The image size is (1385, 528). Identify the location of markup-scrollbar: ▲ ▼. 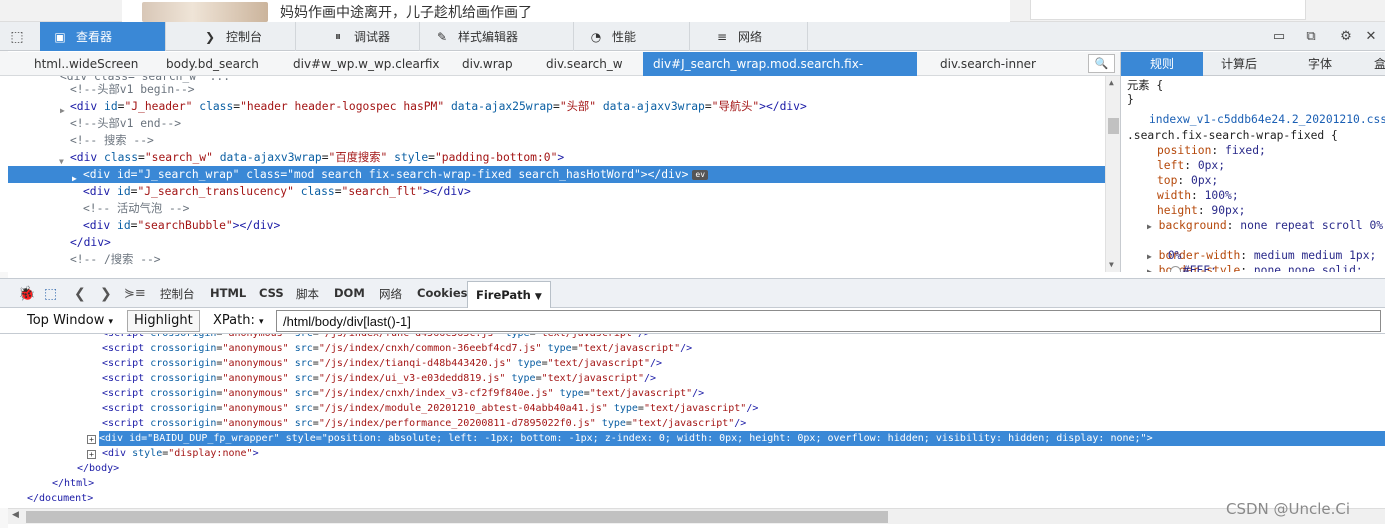
(1112, 174).